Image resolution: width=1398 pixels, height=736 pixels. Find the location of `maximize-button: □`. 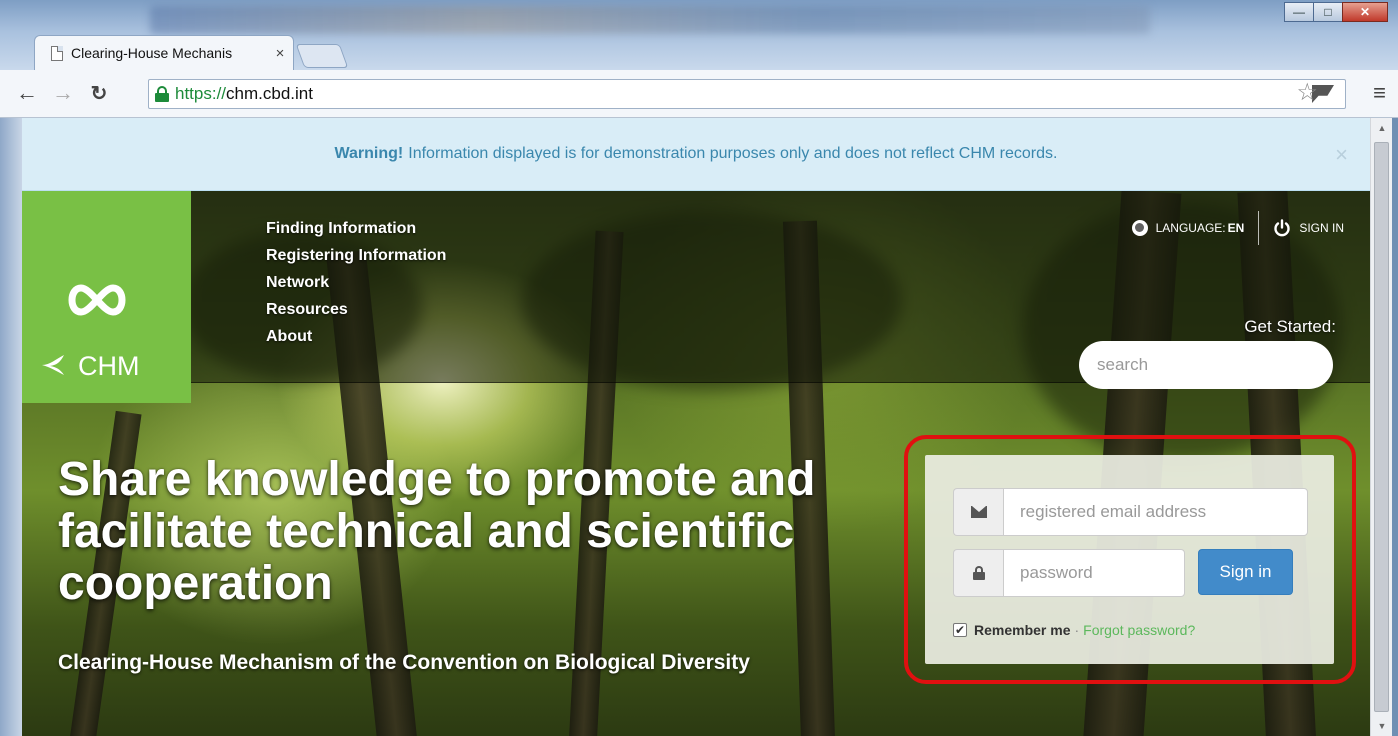

maximize-button: □ is located at coordinates (1328, 12).